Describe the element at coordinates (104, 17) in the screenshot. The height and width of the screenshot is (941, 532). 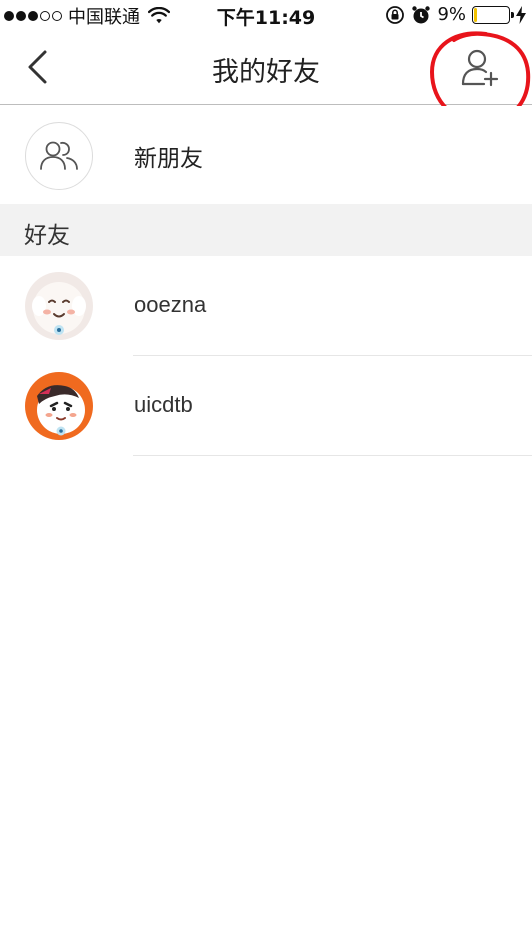
I see `carrier-name: 中国联通` at that location.